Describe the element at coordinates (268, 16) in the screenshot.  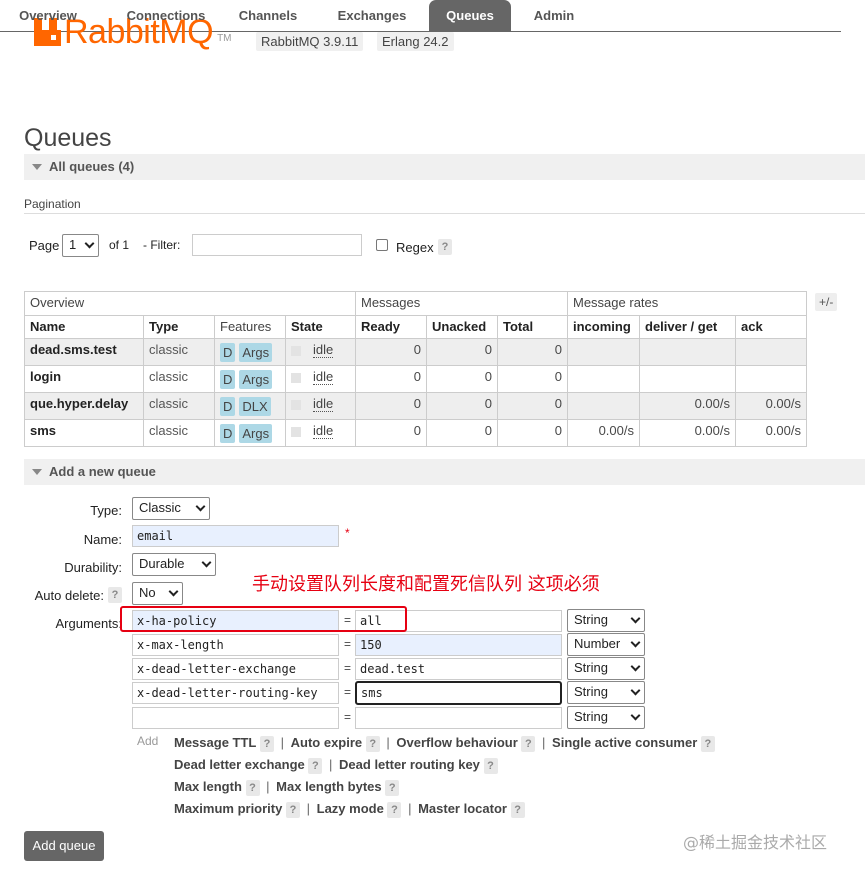
I see `tab-channels: Channels` at that location.